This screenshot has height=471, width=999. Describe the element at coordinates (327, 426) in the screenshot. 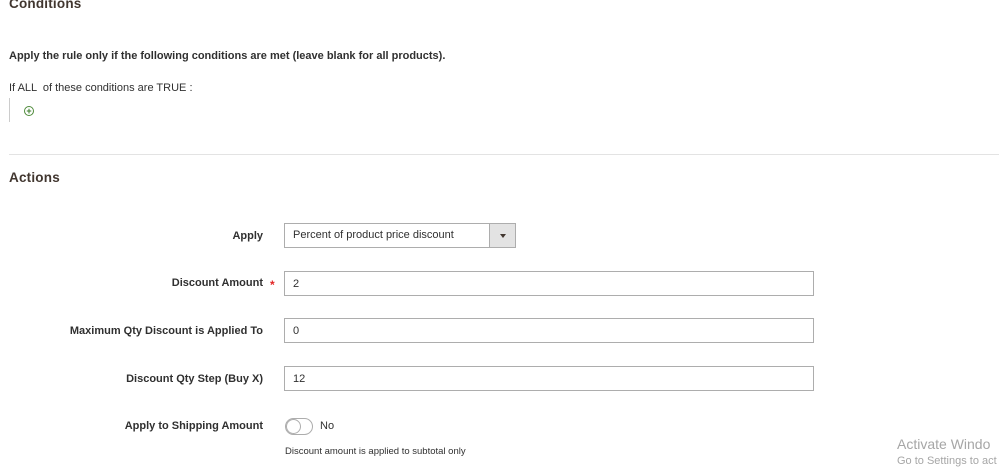

I see `apply-shipping-state: No` at that location.